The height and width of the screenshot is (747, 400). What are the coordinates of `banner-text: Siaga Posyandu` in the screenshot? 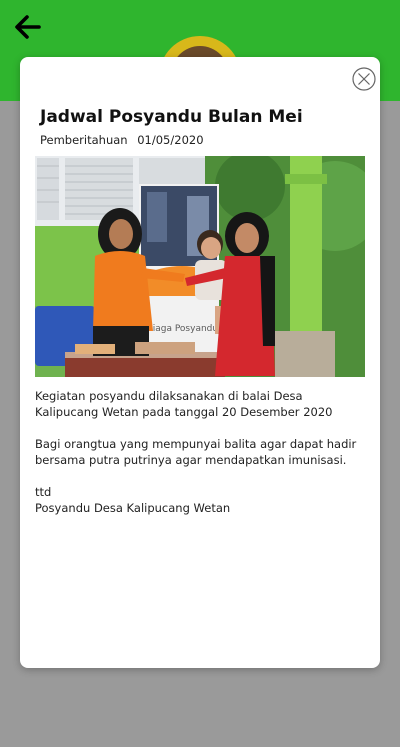 It's located at (182, 329).